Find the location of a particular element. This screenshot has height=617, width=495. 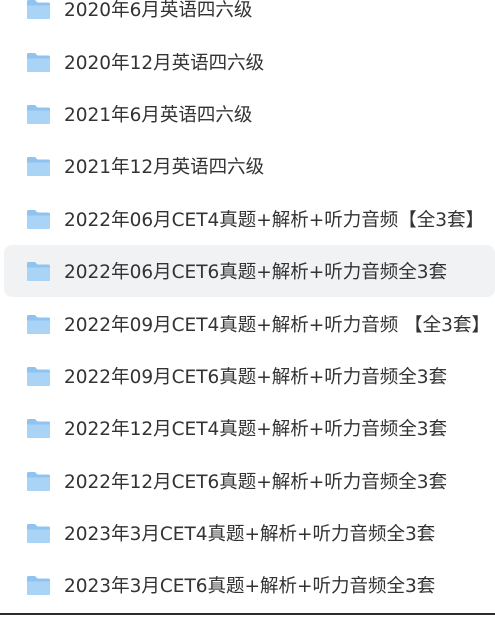

folder-row: 2022年09月CET4真题+解析+听力音频 【全3套】 is located at coordinates (247, 323).